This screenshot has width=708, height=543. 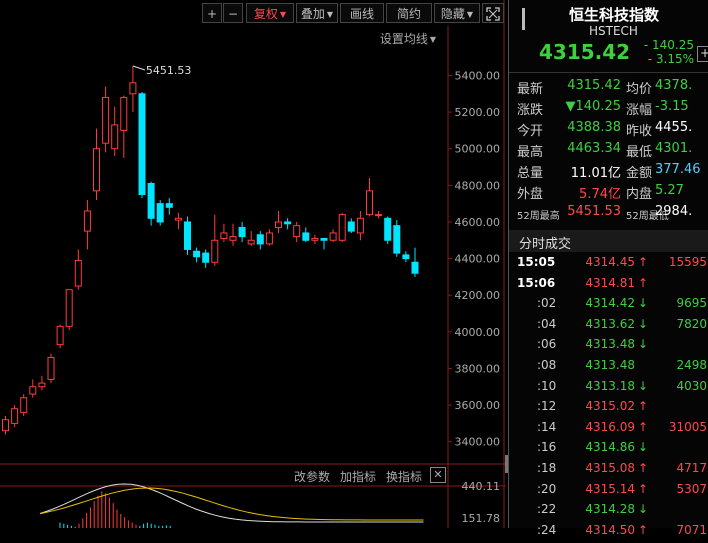 What do you see at coordinates (253, 476) in the screenshot?
I see `indicator-toolbar: 改参数 加指标 换指标 ✕` at bounding box center [253, 476].